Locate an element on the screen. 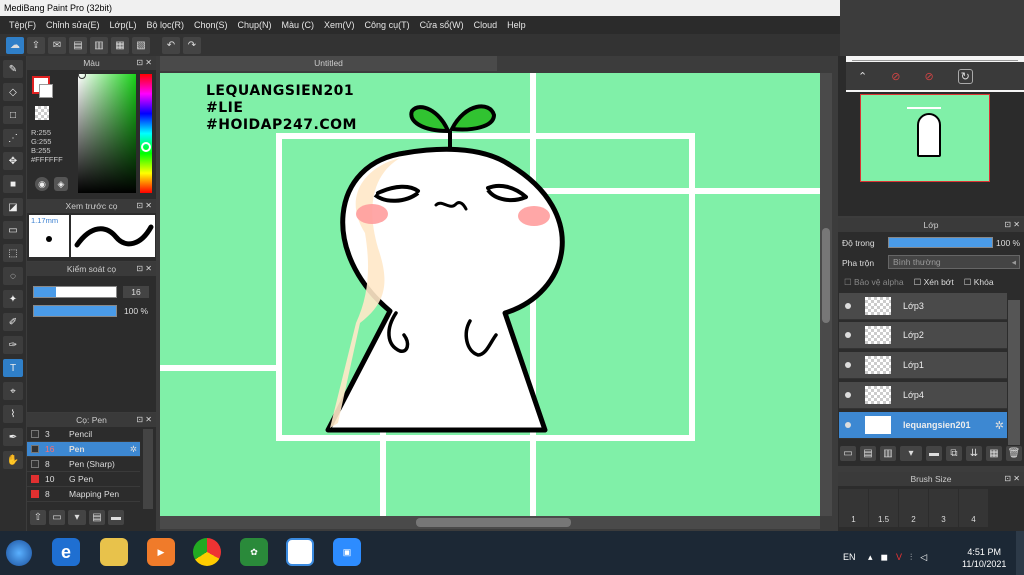 This screenshot has height=575, width=1024. hue-cursor is located at coordinates (146, 147).